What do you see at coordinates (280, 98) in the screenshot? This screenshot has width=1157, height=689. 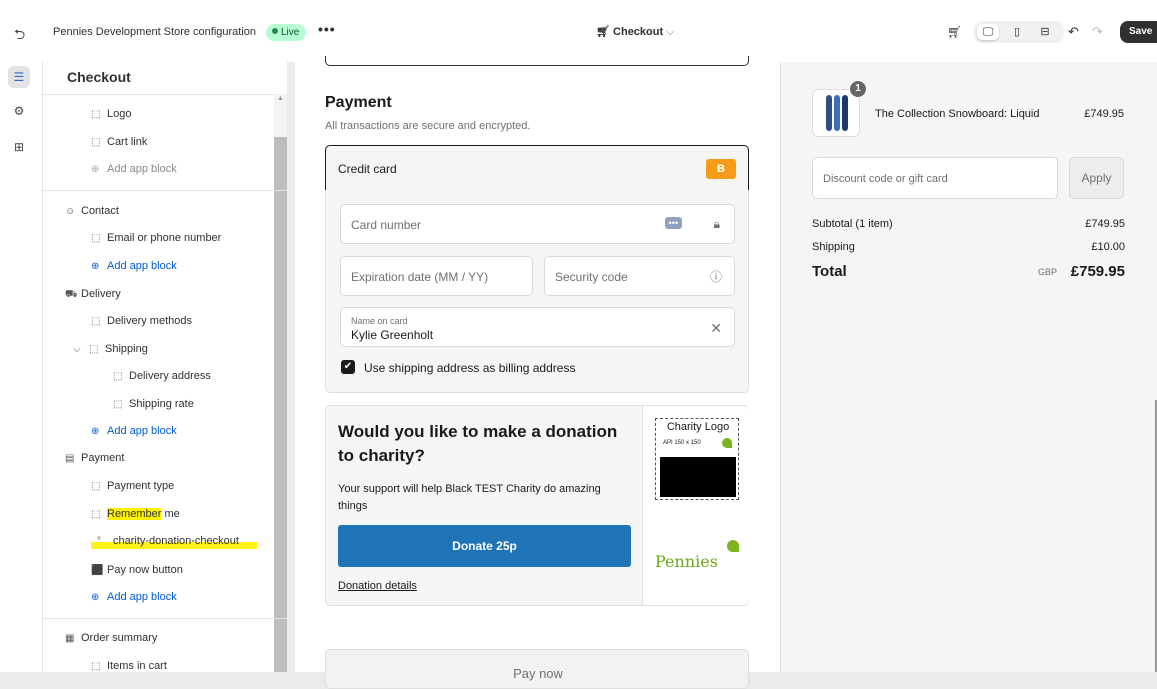 I see `scroll-up-icon: ▲` at bounding box center [280, 98].